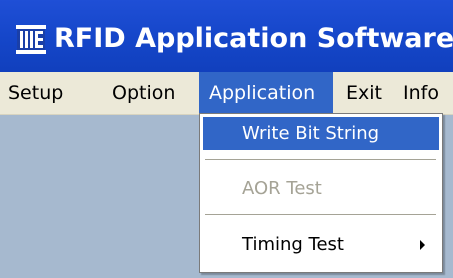 The width and height of the screenshot is (453, 278). What do you see at coordinates (150, 93) in the screenshot?
I see `menu-option: Option` at bounding box center [150, 93].